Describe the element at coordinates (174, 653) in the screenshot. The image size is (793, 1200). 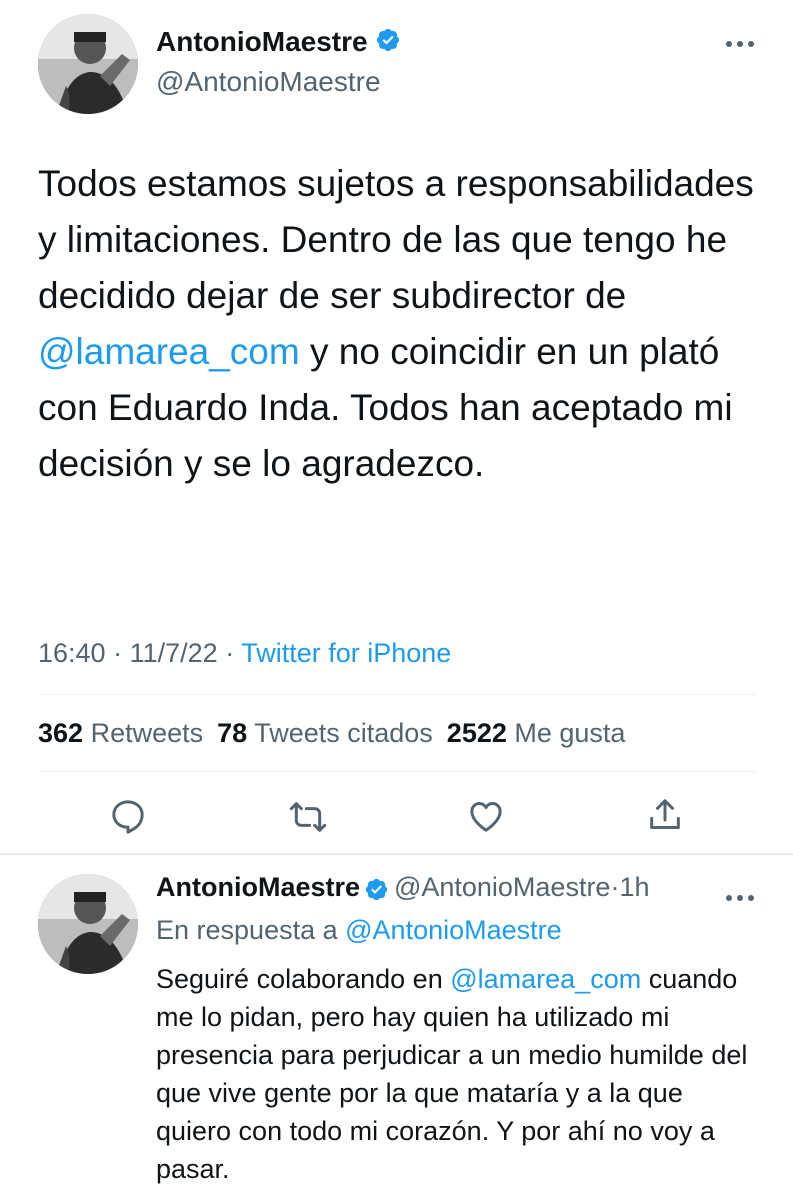
I see `tweet-date: 11/7/22` at that location.